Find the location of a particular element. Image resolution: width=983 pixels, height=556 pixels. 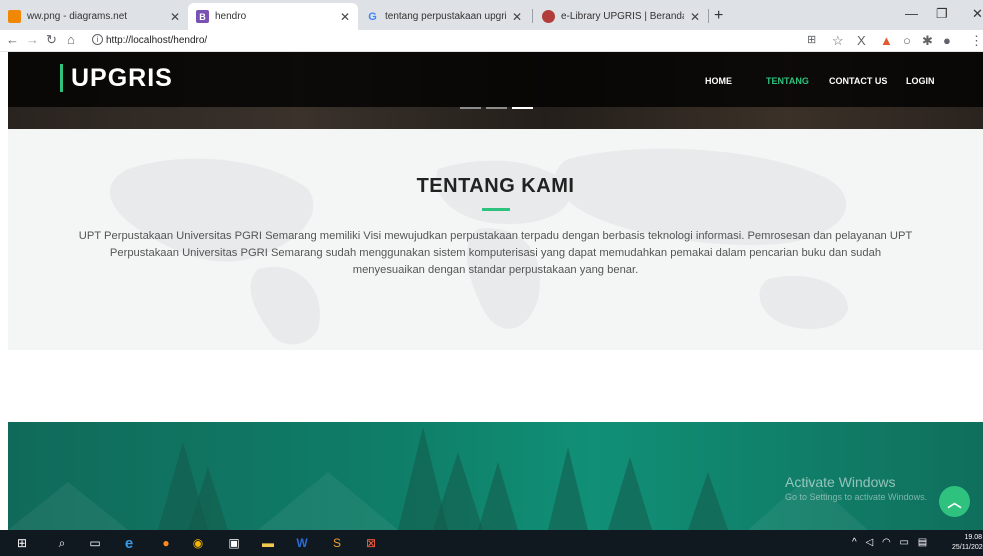

chevron-up-icon: ^ is located at coordinates (854, 542).